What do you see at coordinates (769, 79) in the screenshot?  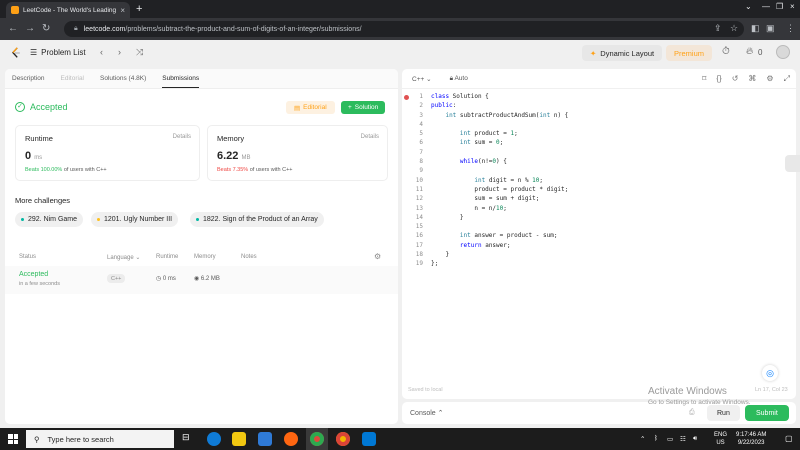 I see `settings-icon: ⚙` at bounding box center [769, 79].